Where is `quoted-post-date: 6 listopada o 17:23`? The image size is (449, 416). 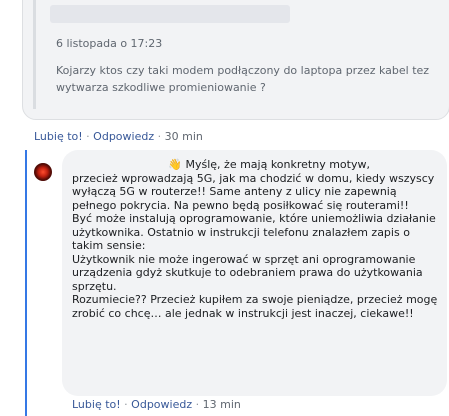 quoted-post-date: 6 listopada o 17:23 is located at coordinates (109, 43).